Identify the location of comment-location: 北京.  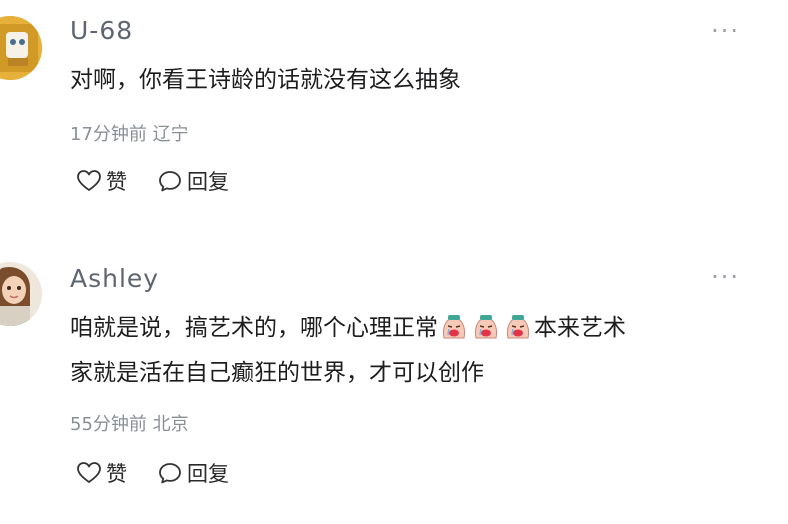
(170, 424).